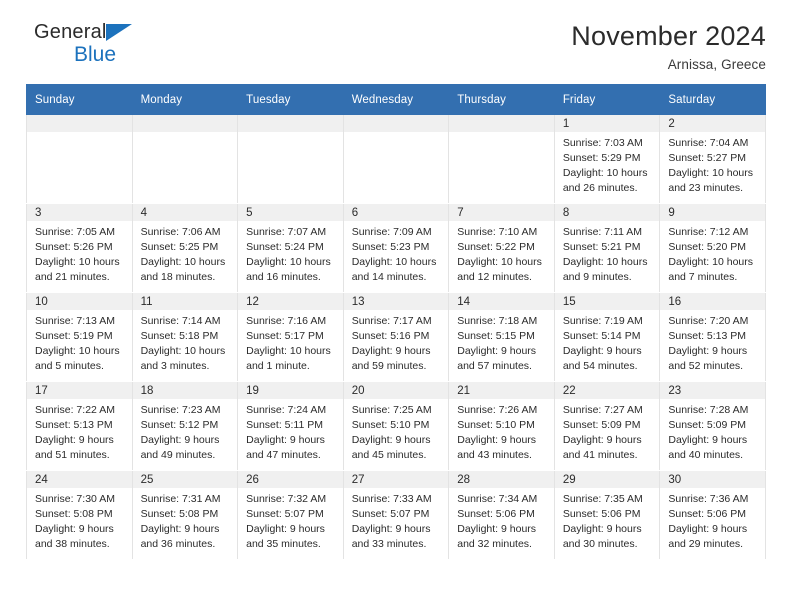 The image size is (792, 612). I want to click on sunrise-text: Sunrise: 7:34 AM, so click(497, 499).